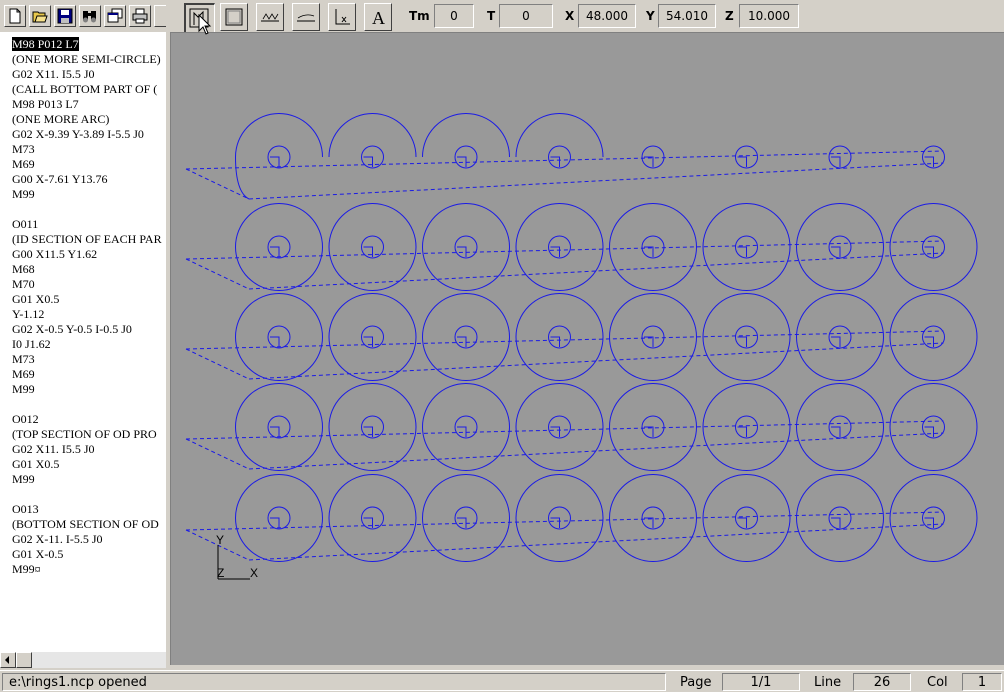  I want to click on code-line-text: (TOP SECTION OF OD PRO, so click(84, 434).